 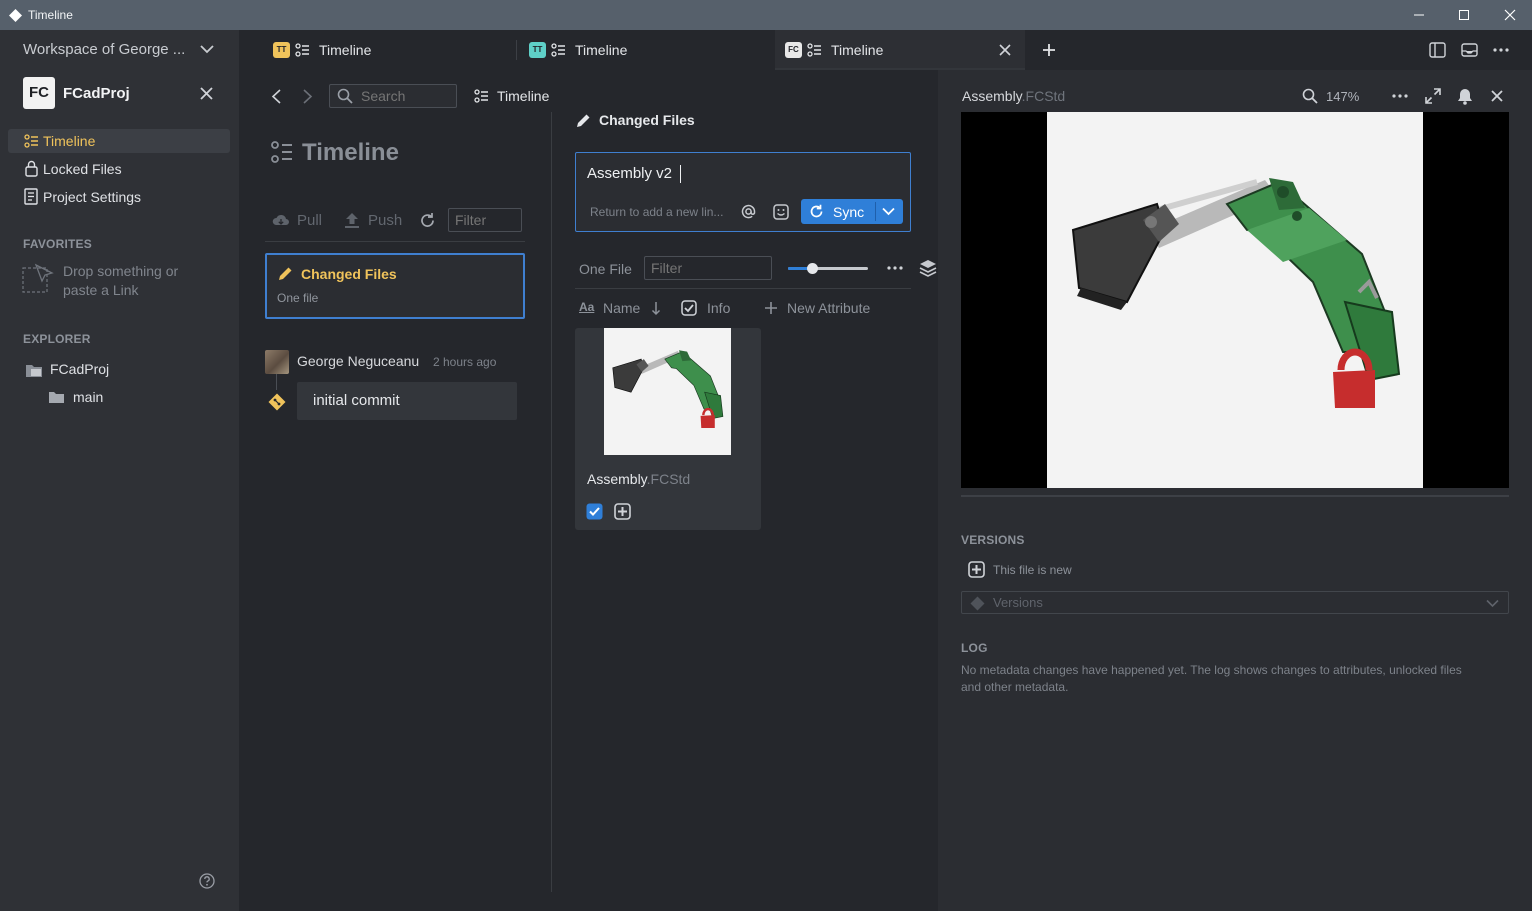 I want to click on preview-divider, so click(x=1235, y=496).